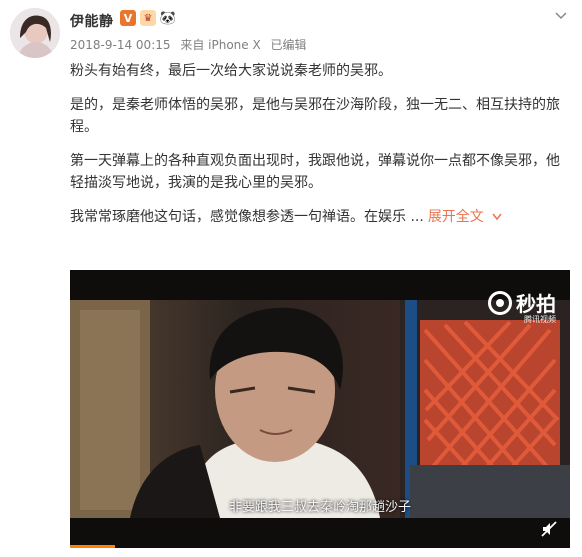 The image size is (582, 557). What do you see at coordinates (289, 45) in the screenshot?
I see `edited-label: 已编辑` at bounding box center [289, 45].